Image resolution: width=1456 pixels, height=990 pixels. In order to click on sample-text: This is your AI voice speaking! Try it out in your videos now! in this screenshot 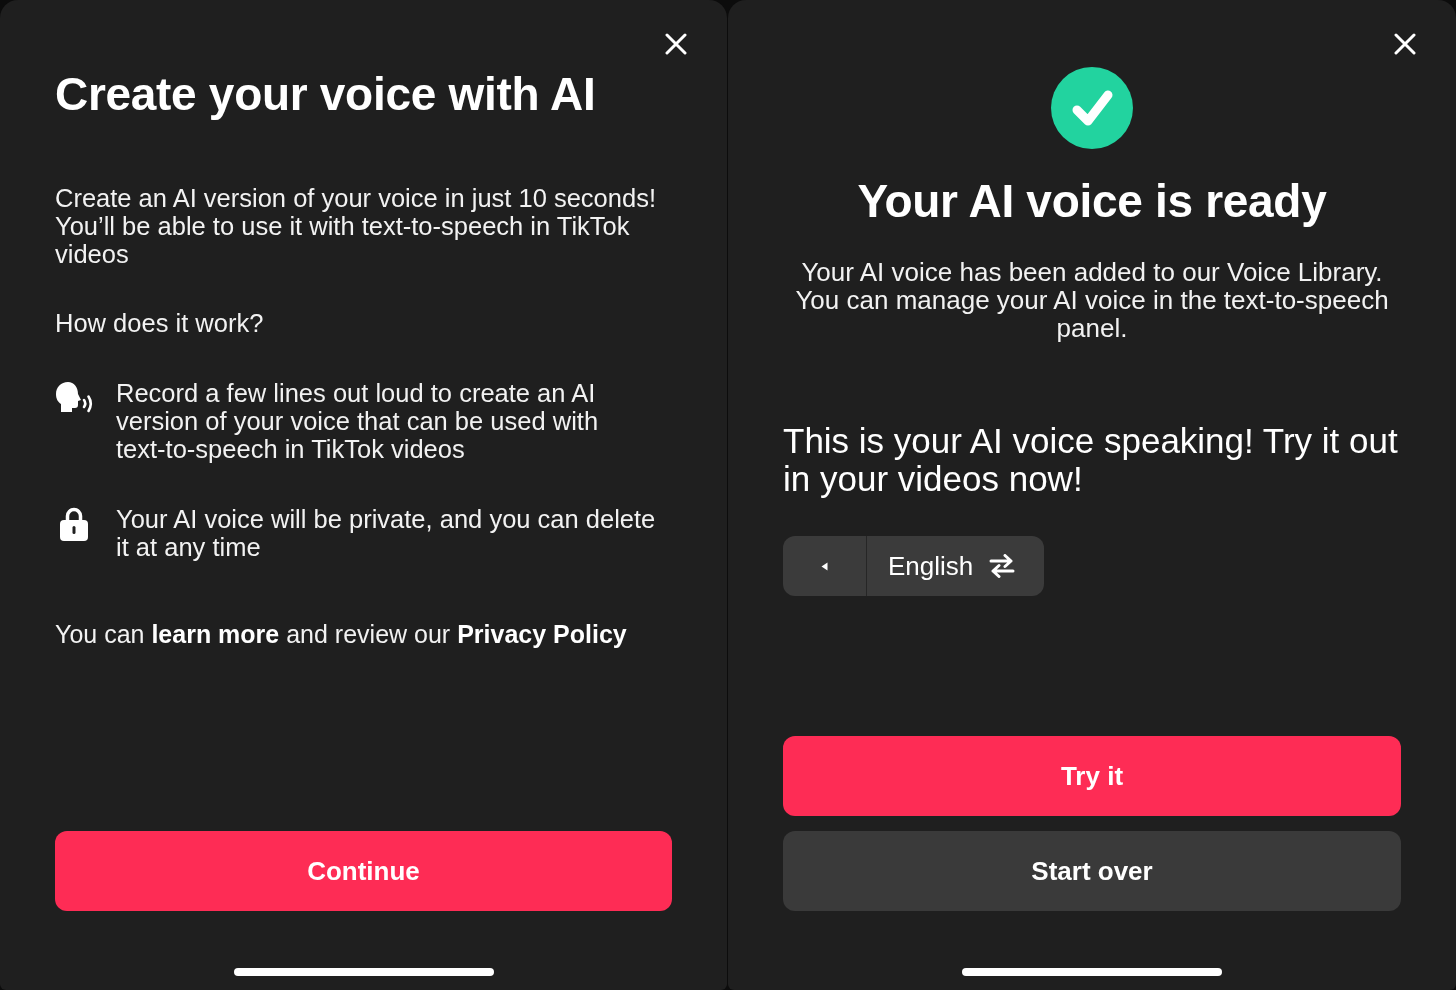, I will do `click(1091, 460)`.